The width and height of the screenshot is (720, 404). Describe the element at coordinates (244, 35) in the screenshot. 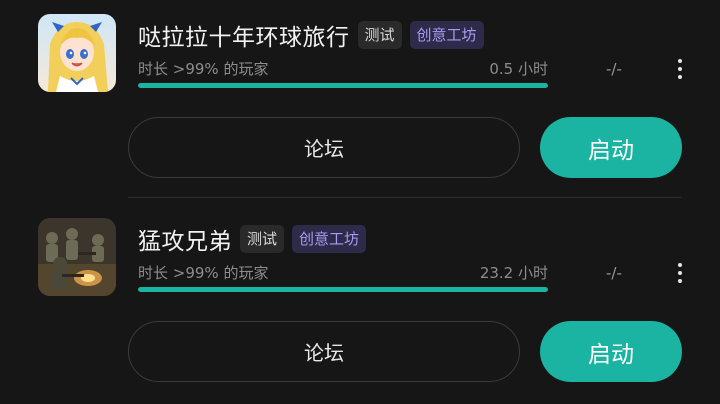

I see `game-name: 哒拉拉十年环球旅行` at that location.